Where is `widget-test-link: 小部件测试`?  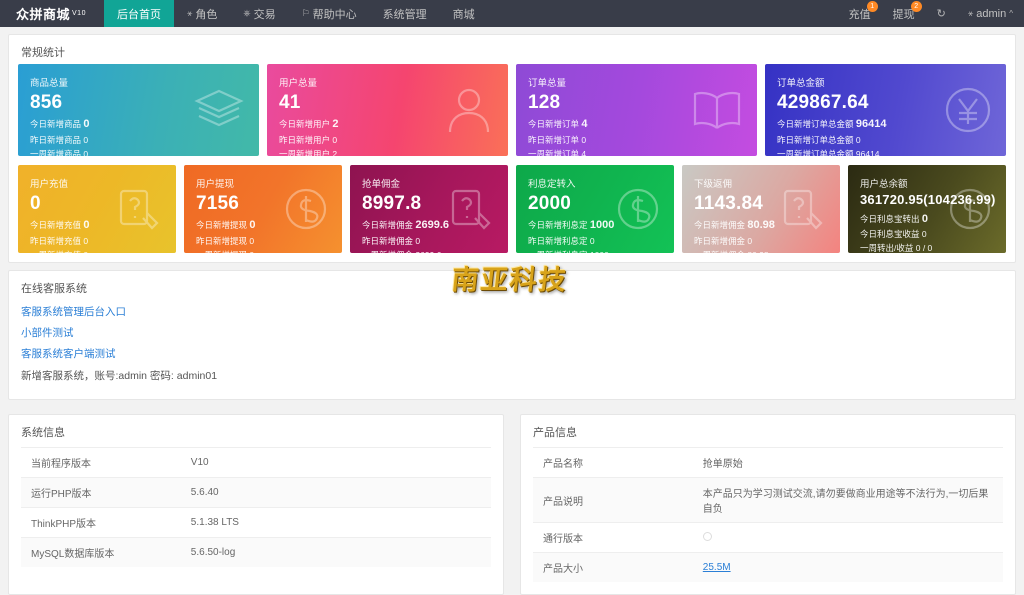 widget-test-link: 小部件测试 is located at coordinates (512, 333).